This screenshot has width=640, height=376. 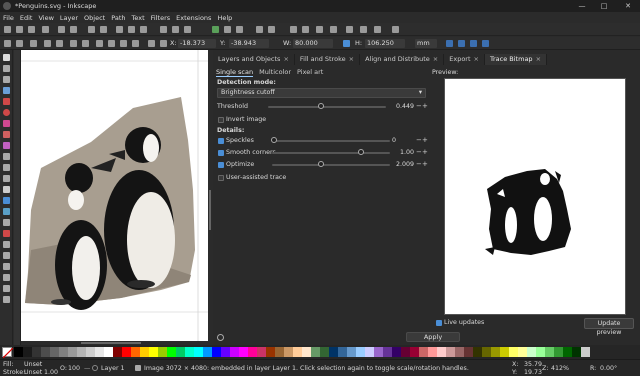 I want to click on tab-multicolor: Multicolor, so click(x=275, y=72).